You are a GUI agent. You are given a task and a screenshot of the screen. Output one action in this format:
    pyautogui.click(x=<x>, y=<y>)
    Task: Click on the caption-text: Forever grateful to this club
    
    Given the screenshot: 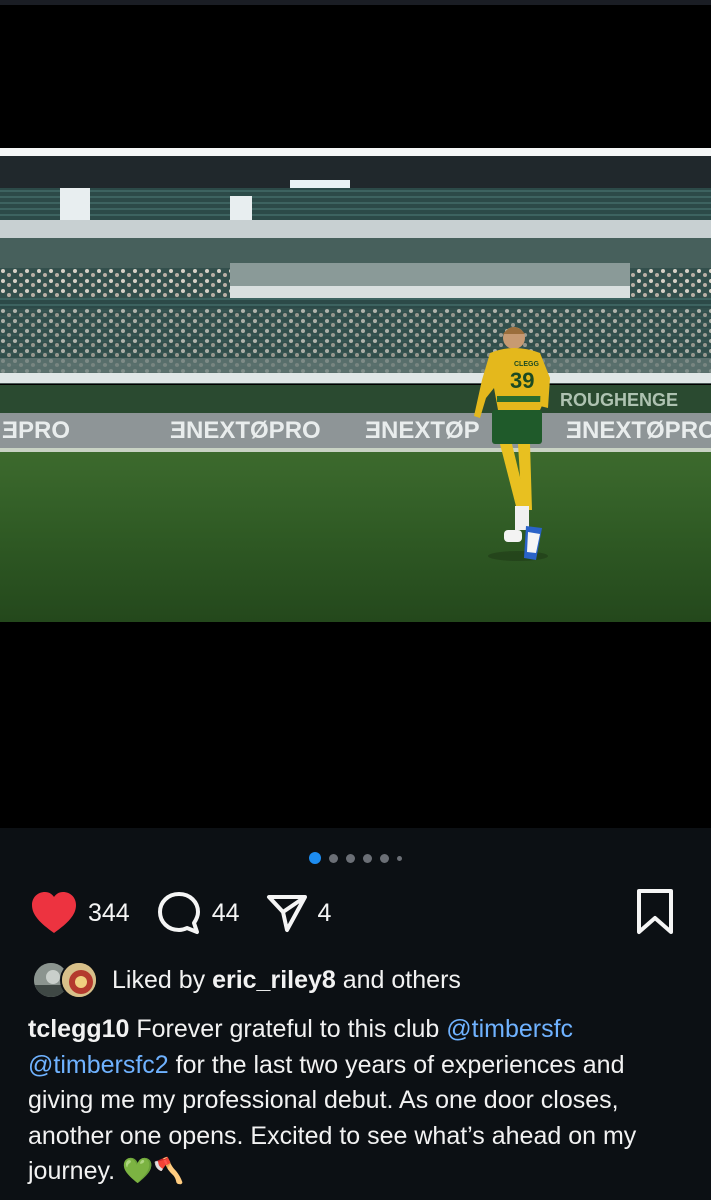 What is the action you would take?
    pyautogui.click(x=288, y=1029)
    